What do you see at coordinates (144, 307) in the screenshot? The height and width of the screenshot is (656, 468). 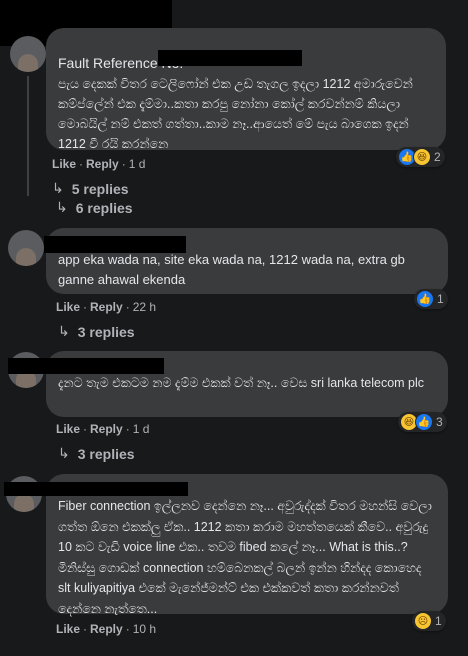 I see `timestamp: 22 h` at bounding box center [144, 307].